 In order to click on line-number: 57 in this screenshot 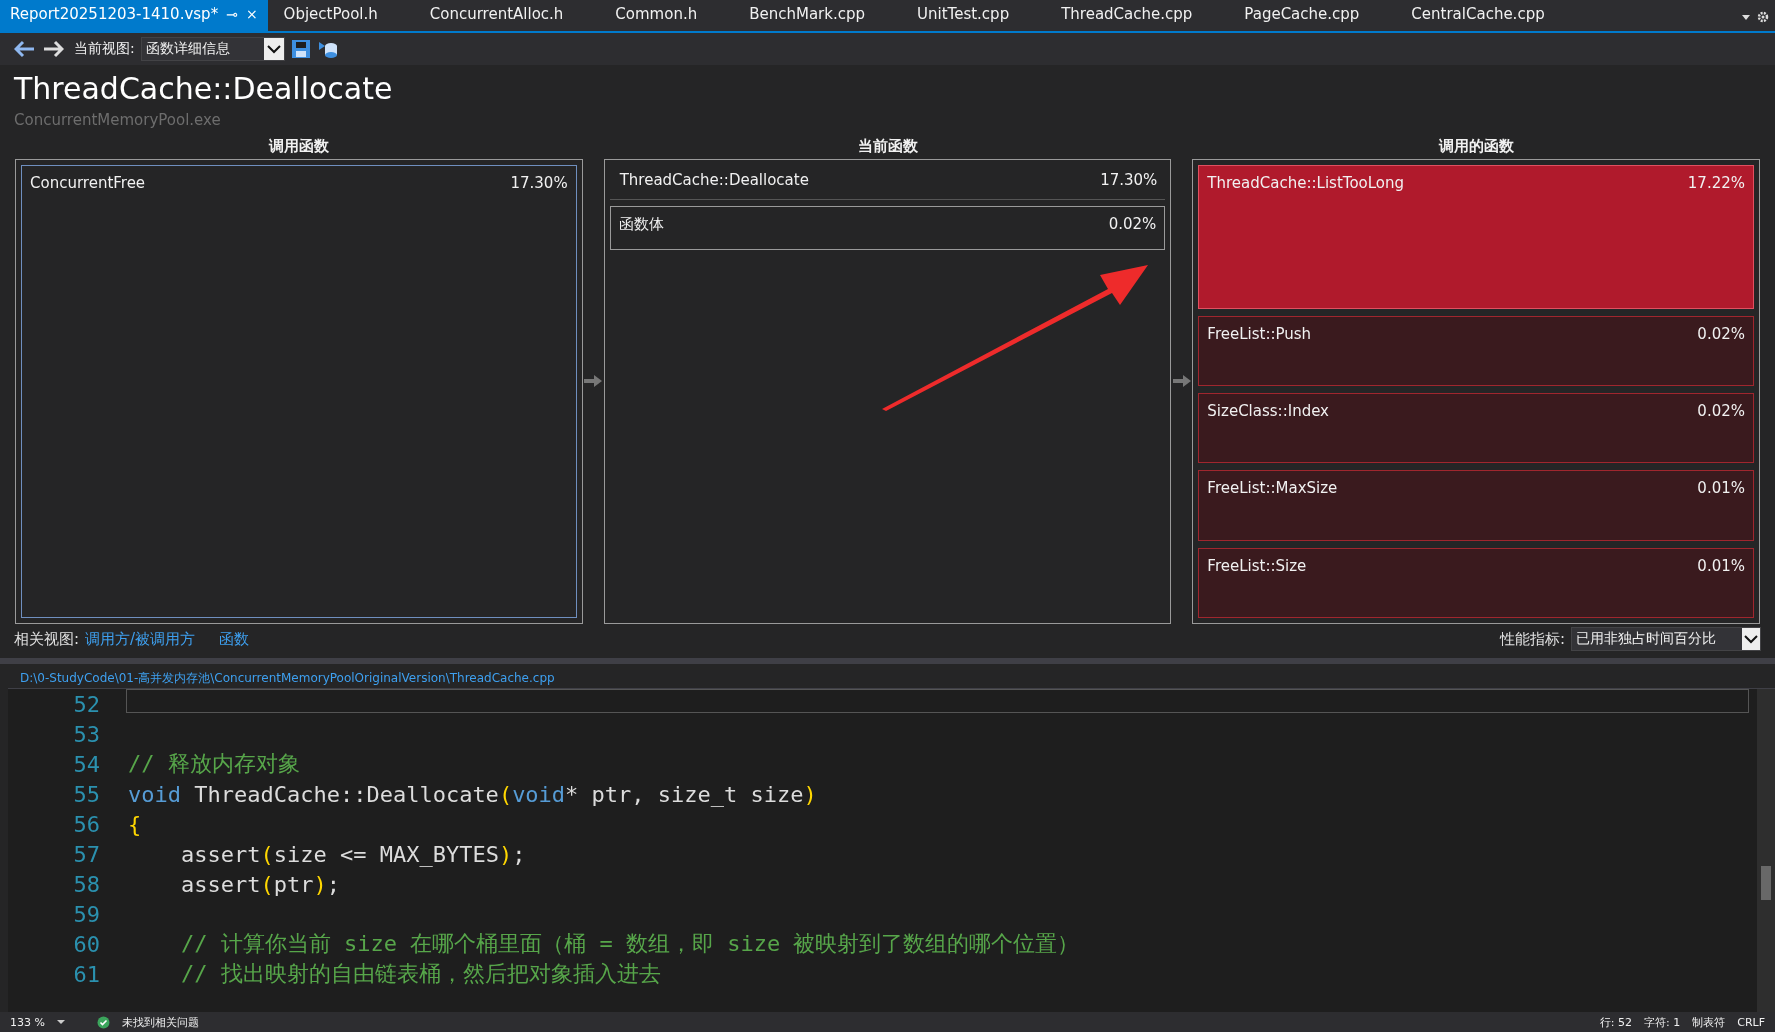, I will do `click(86, 854)`.